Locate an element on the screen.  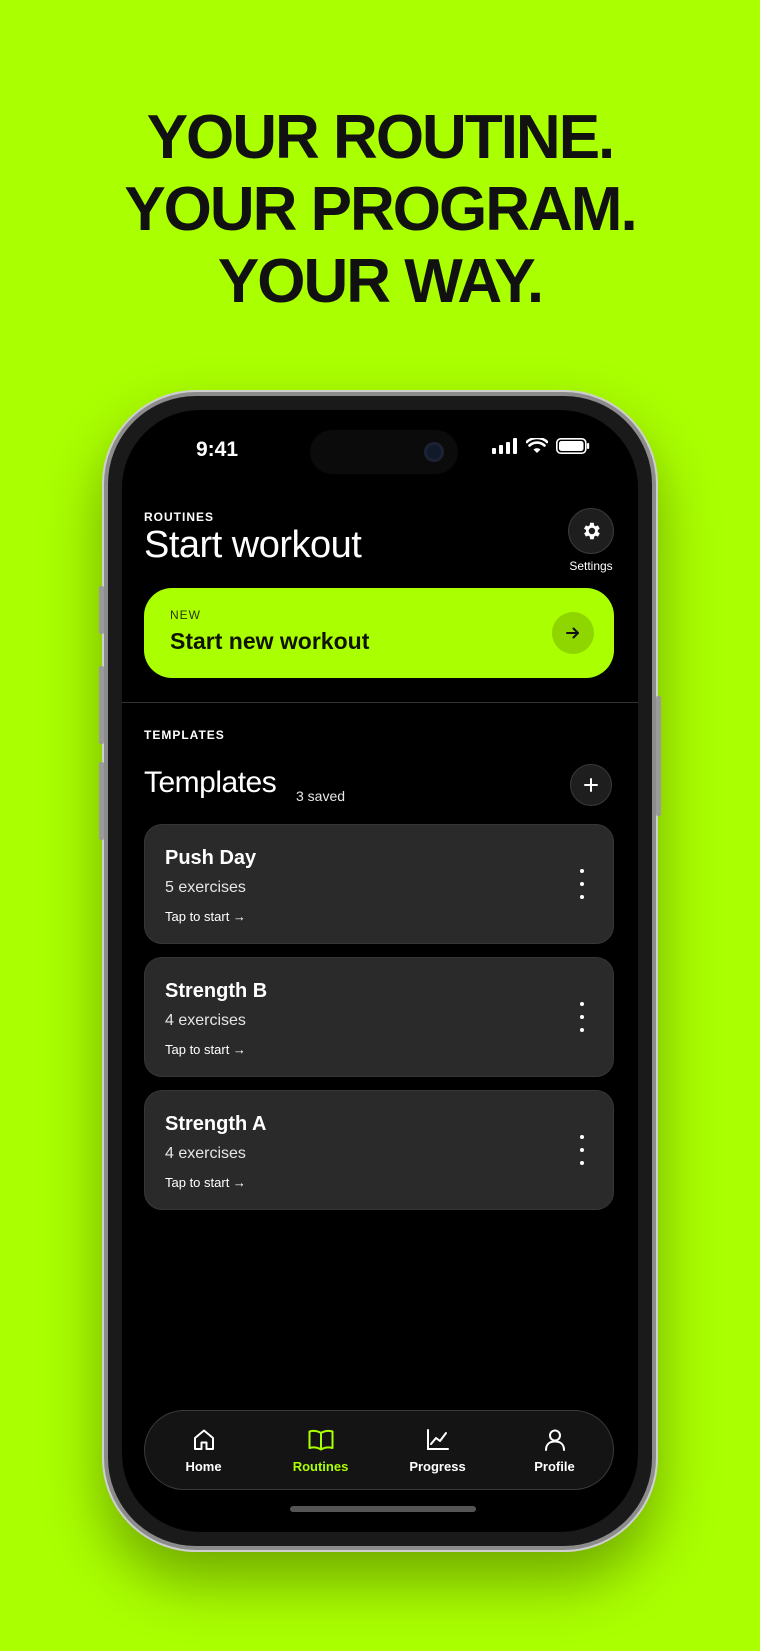
tab-routines-label: Routines is located at coordinates (320, 1466).